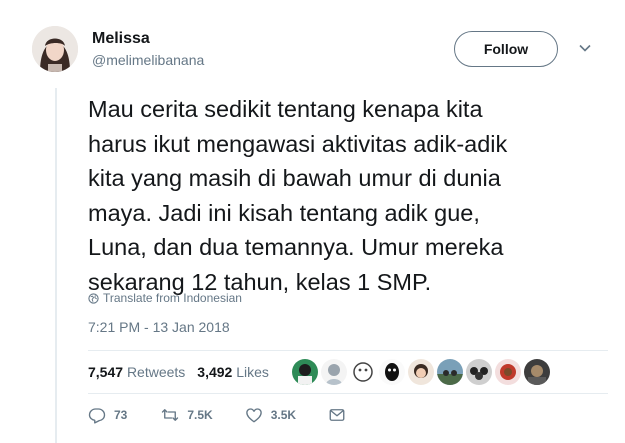 The width and height of the screenshot is (625, 443). I want to click on retweet-icon, so click(170, 415).